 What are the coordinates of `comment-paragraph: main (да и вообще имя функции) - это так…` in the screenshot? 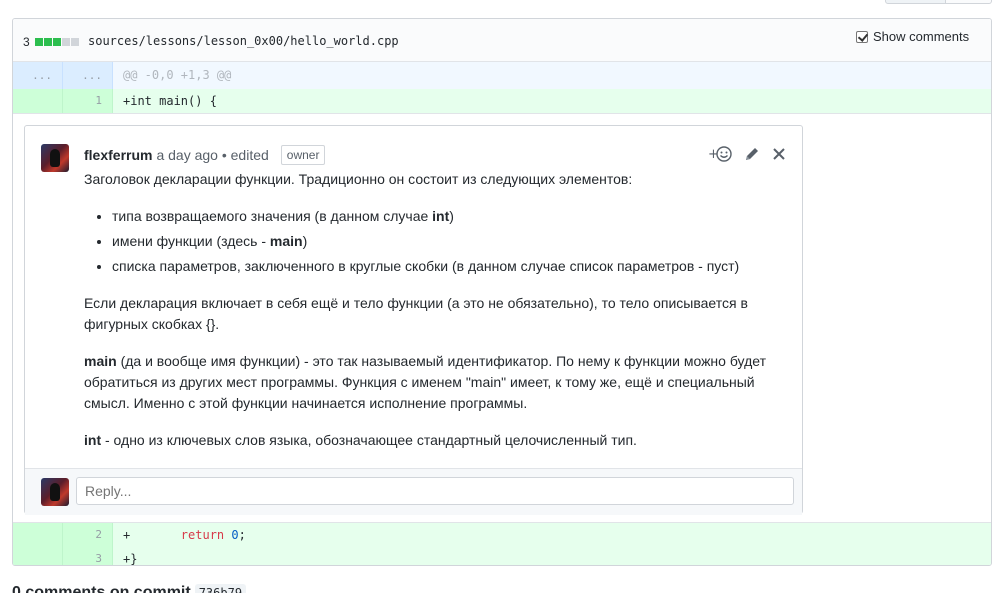 It's located at (425, 382).